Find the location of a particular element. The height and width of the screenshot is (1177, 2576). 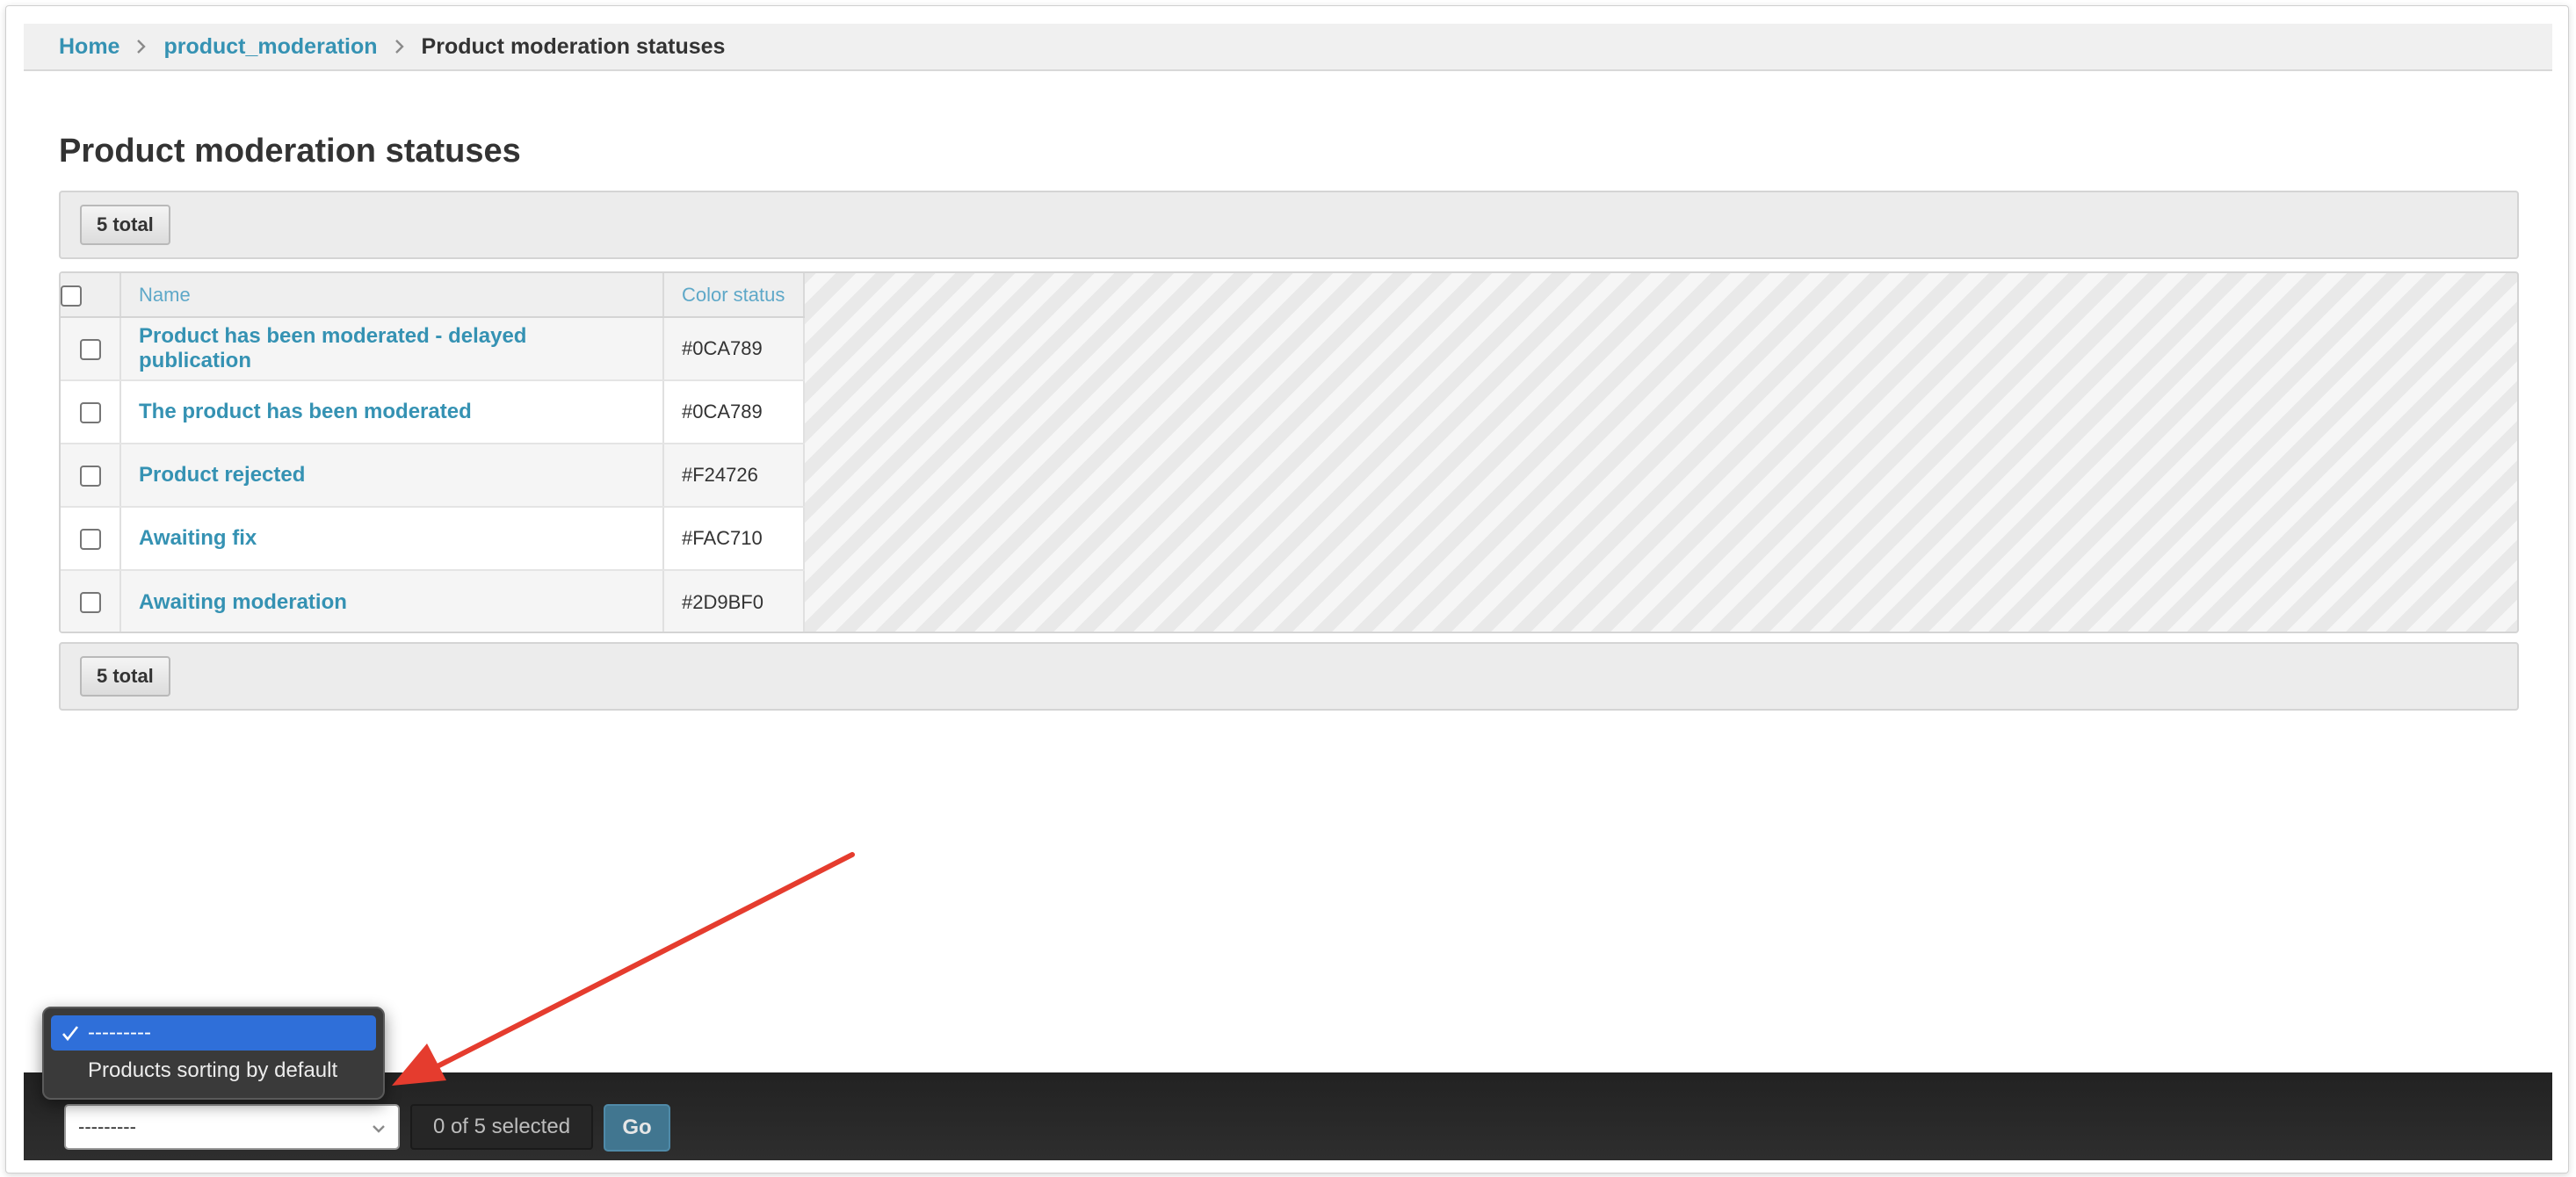

table-row: Awaiting moderation #2D9BF0 is located at coordinates (433, 601).